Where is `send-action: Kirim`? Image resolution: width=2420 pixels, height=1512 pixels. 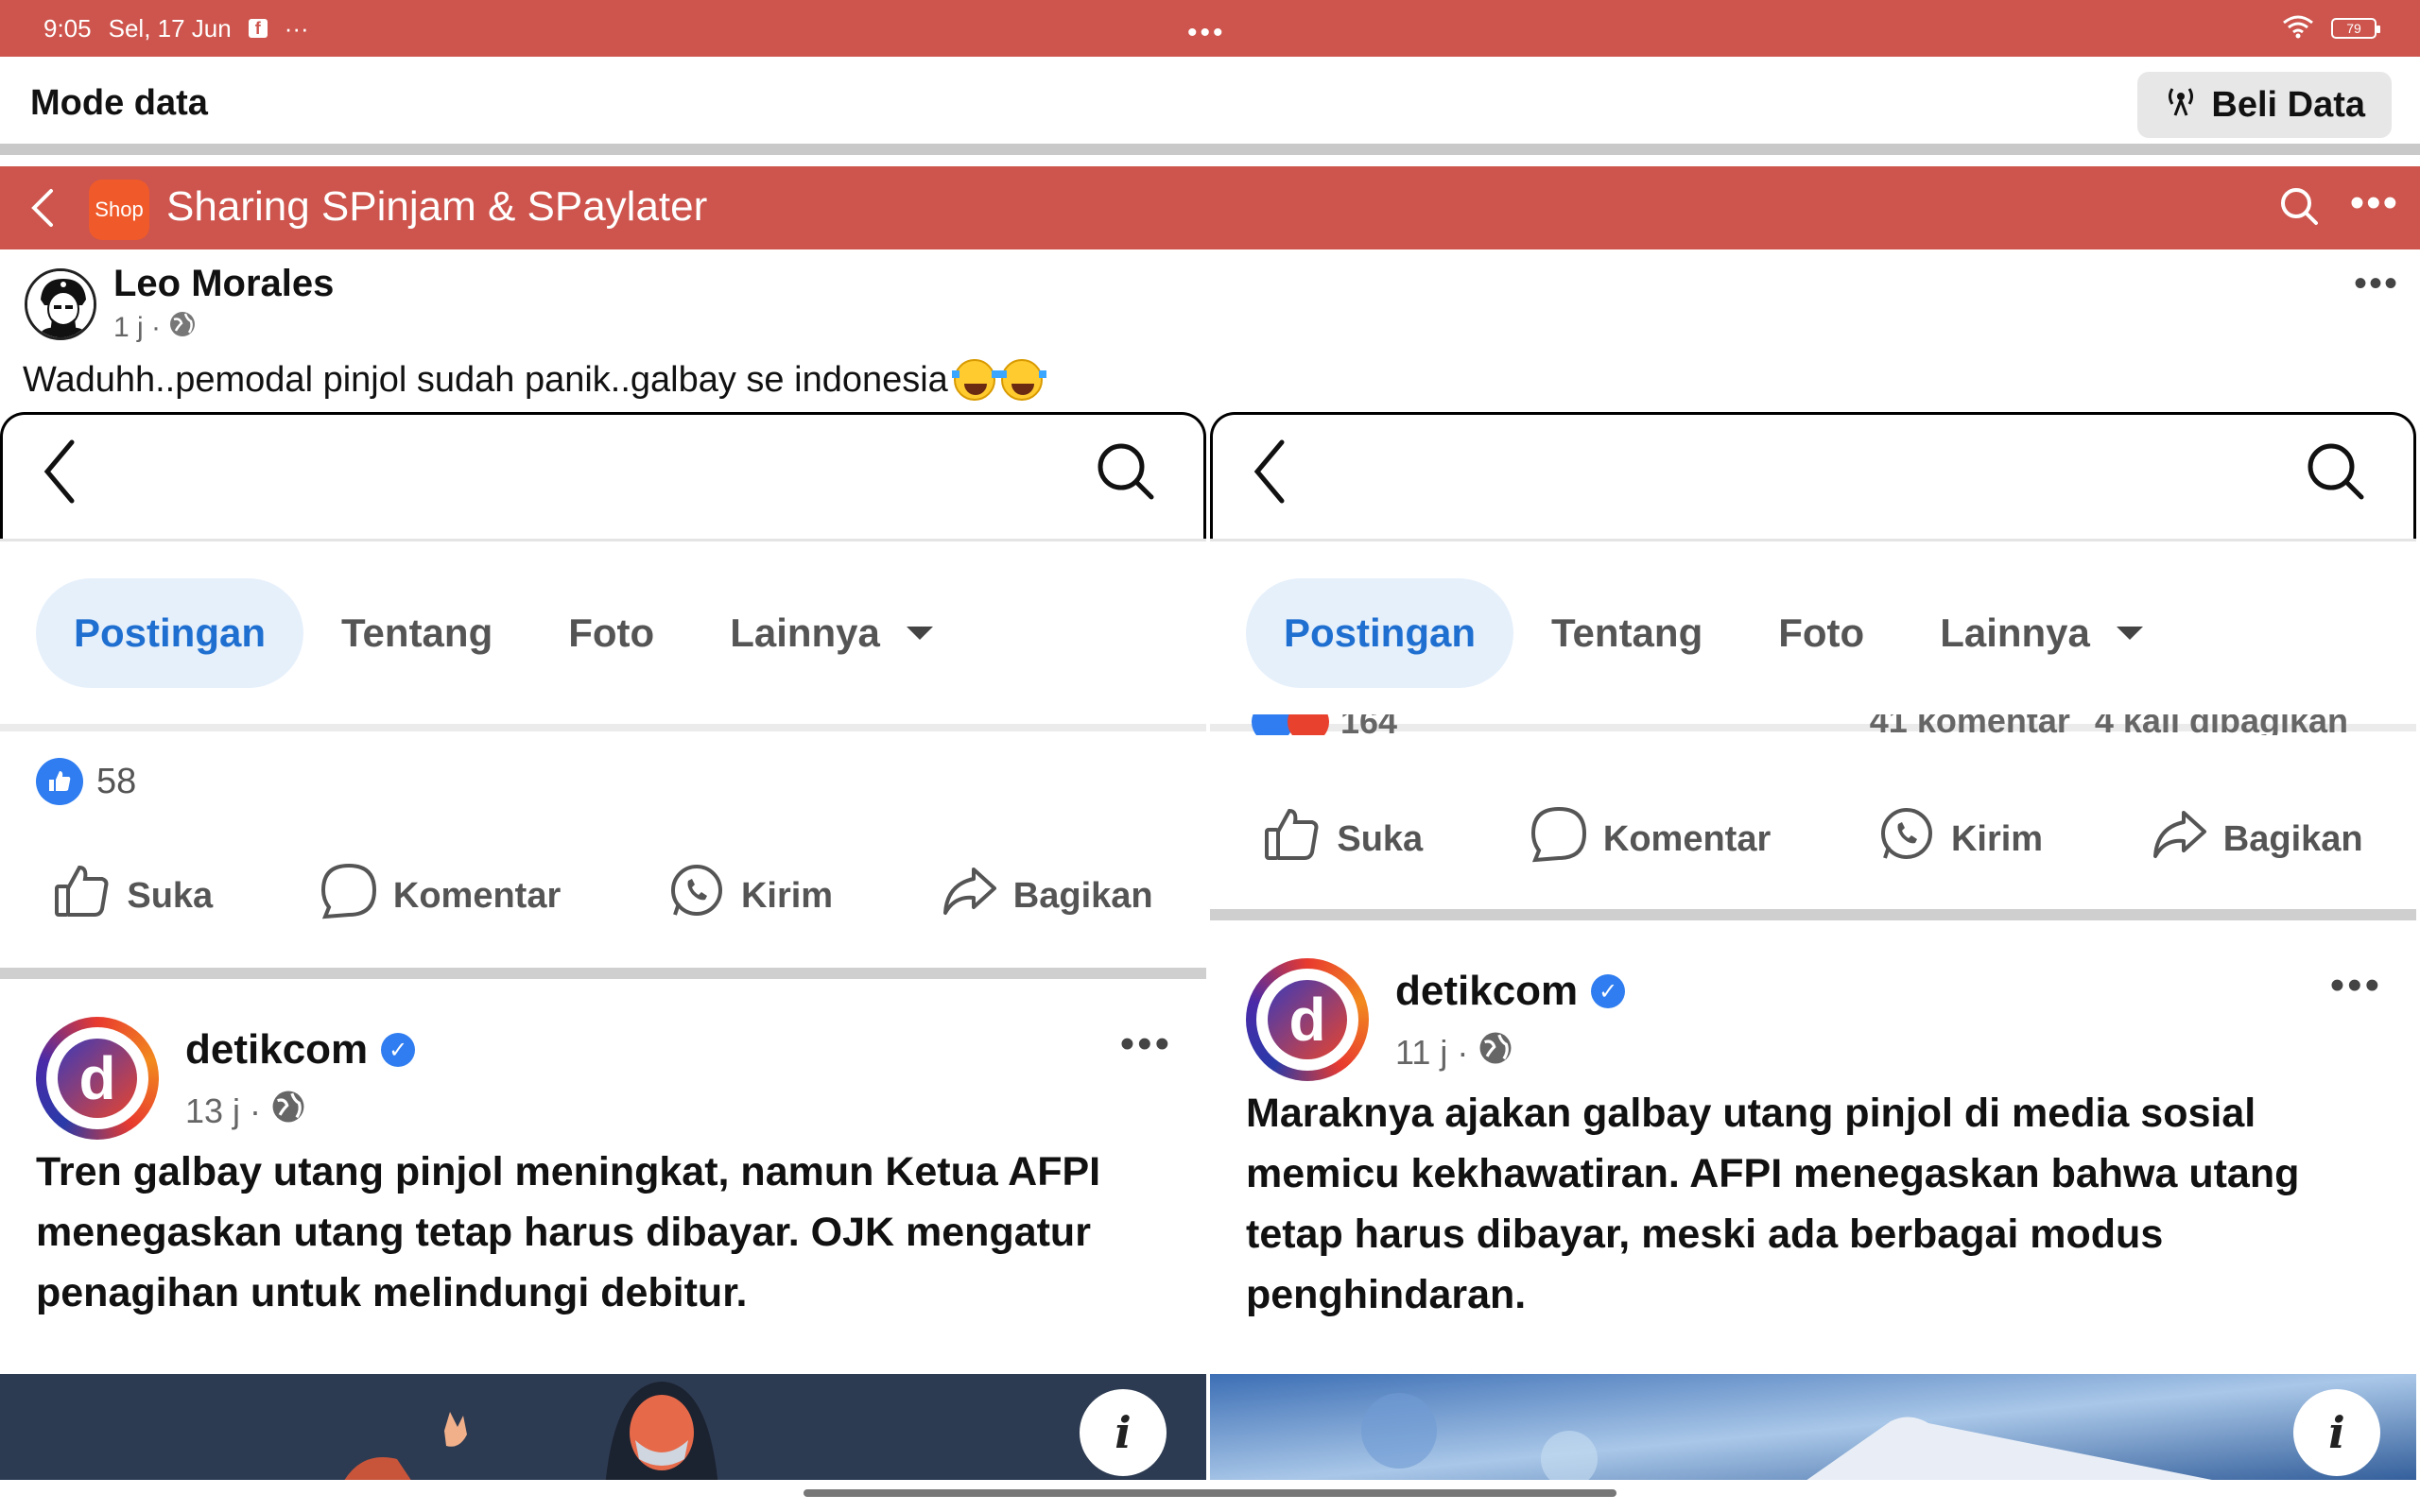
send-action: Kirim is located at coordinates (750, 896).